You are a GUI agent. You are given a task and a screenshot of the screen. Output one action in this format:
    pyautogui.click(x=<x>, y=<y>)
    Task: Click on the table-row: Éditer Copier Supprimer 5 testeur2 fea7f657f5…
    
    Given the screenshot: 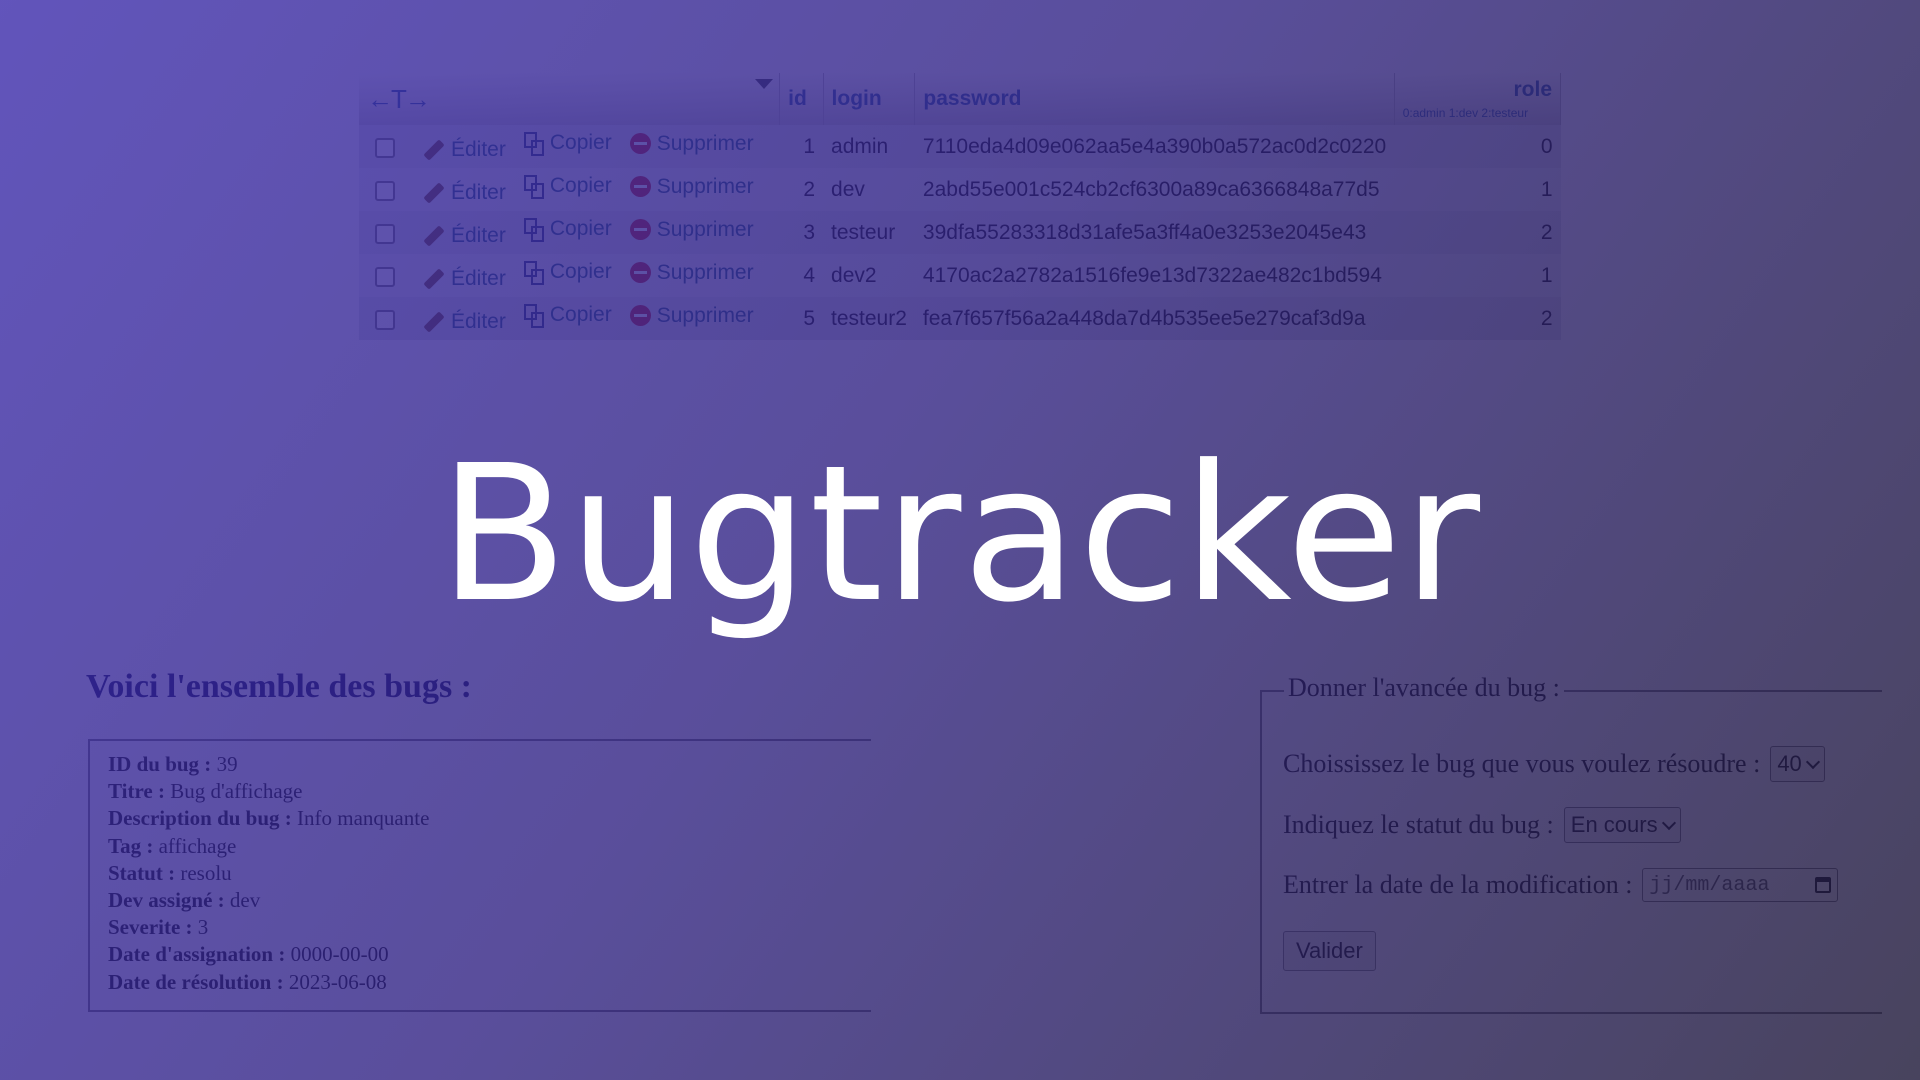 What is the action you would take?
    pyautogui.click(x=960, y=318)
    